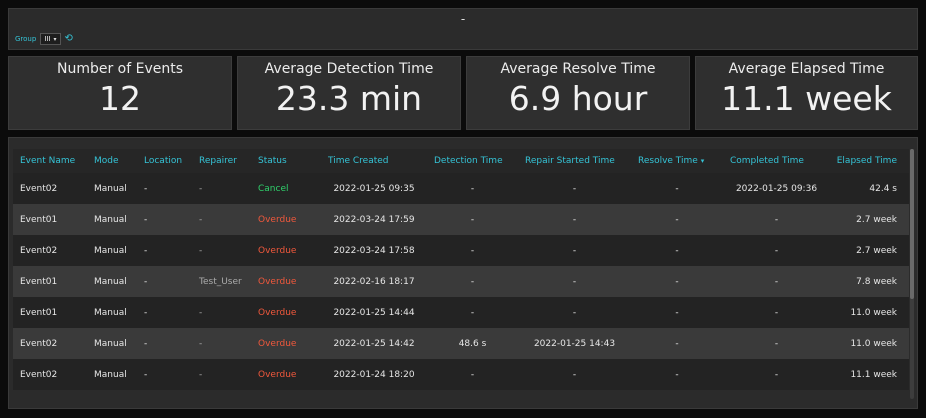 The image size is (926, 418). Describe the element at coordinates (578, 69) in the screenshot. I see `stat-label: Average Resolve Time` at that location.